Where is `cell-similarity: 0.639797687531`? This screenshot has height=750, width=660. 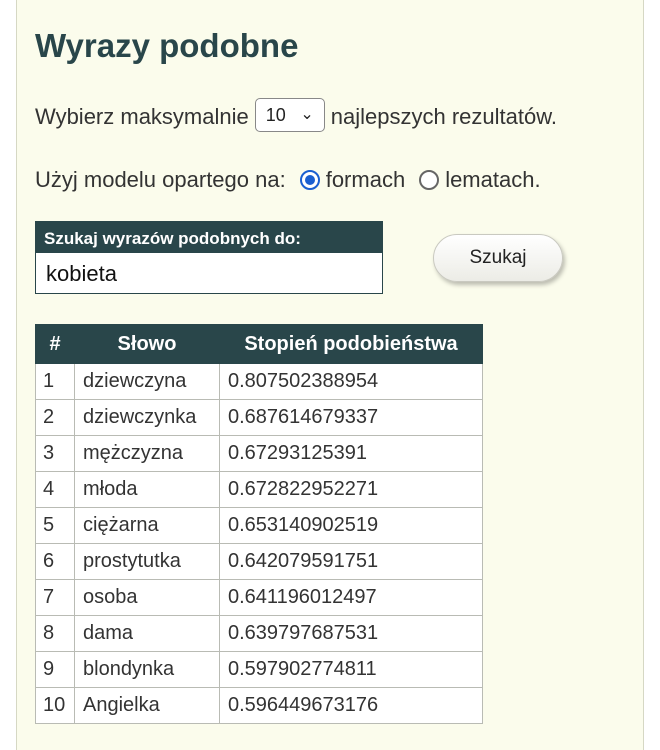 cell-similarity: 0.639797687531 is located at coordinates (351, 633).